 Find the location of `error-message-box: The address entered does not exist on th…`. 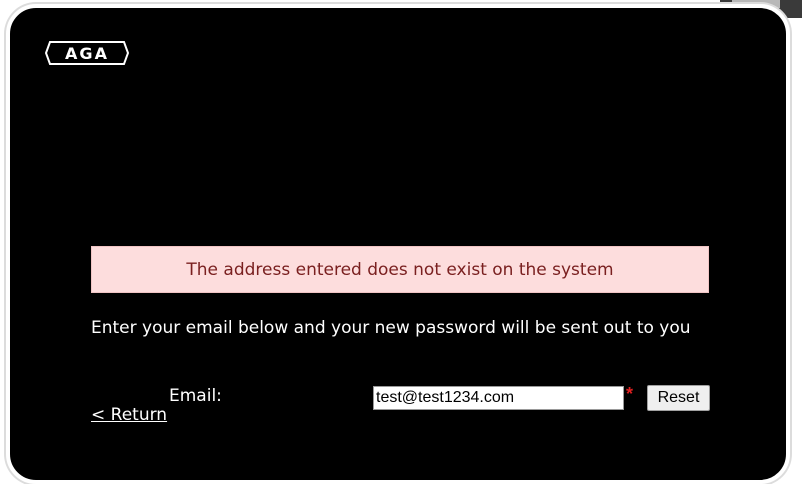

error-message-box: The address entered does not exist on th… is located at coordinates (400, 269).